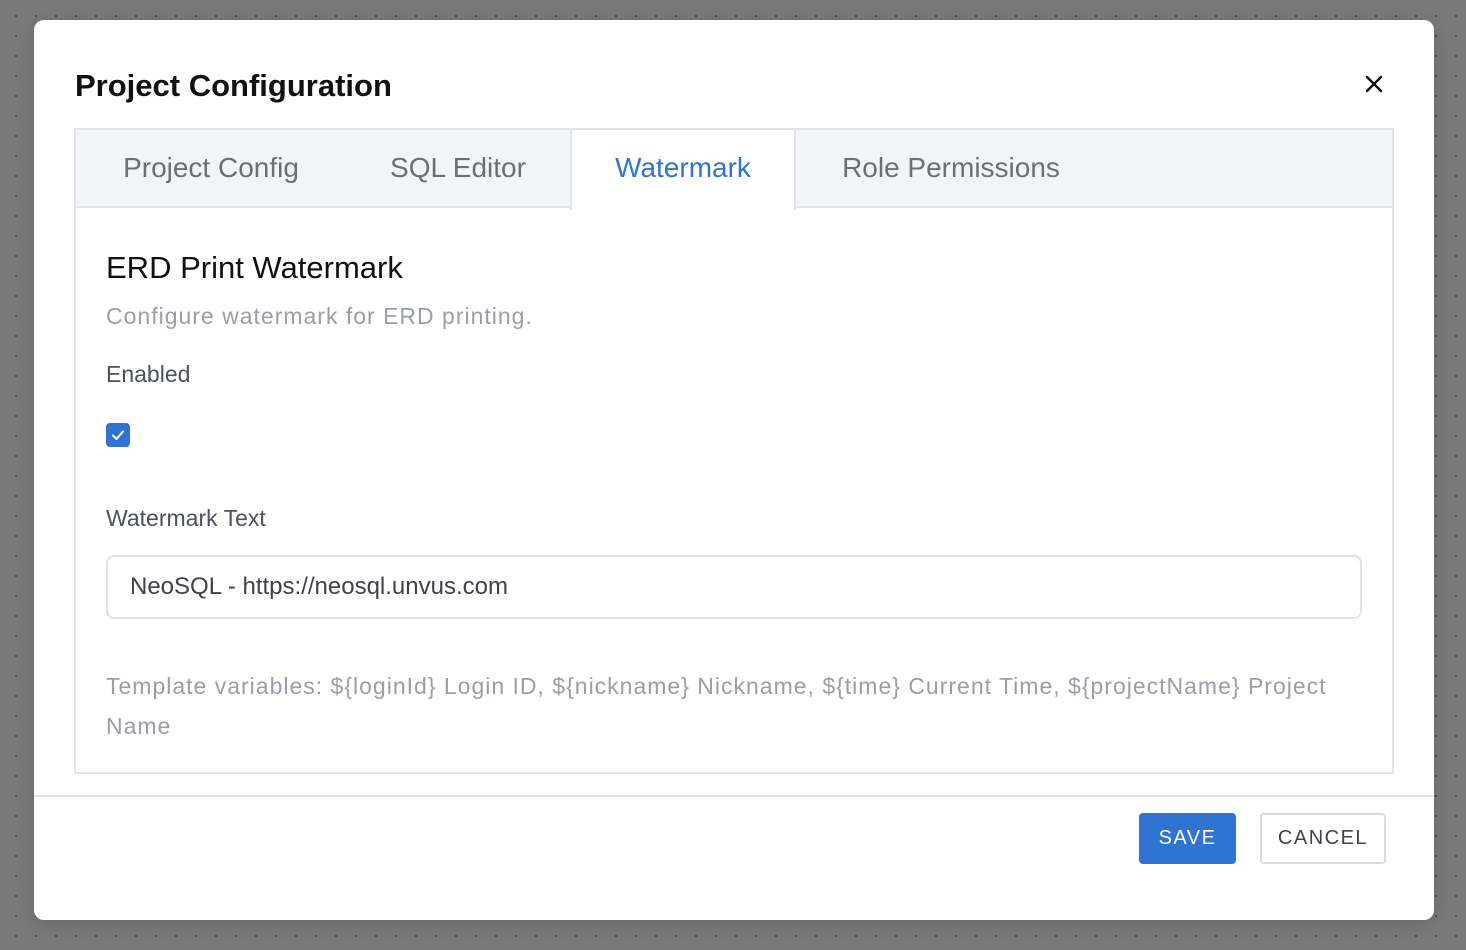 This screenshot has width=1466, height=950. Describe the element at coordinates (951, 169) in the screenshot. I see `tab-role-permissions: Role Permissions` at that location.